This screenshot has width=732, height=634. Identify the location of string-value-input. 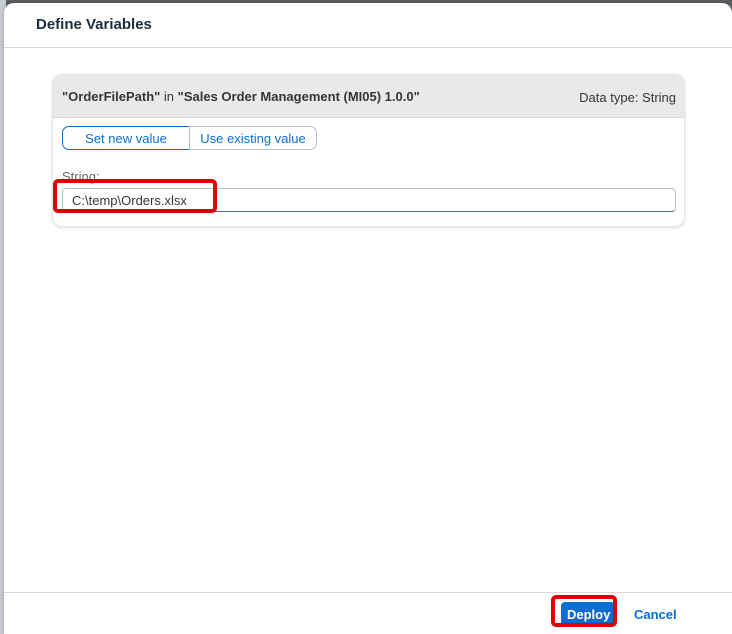
(369, 200).